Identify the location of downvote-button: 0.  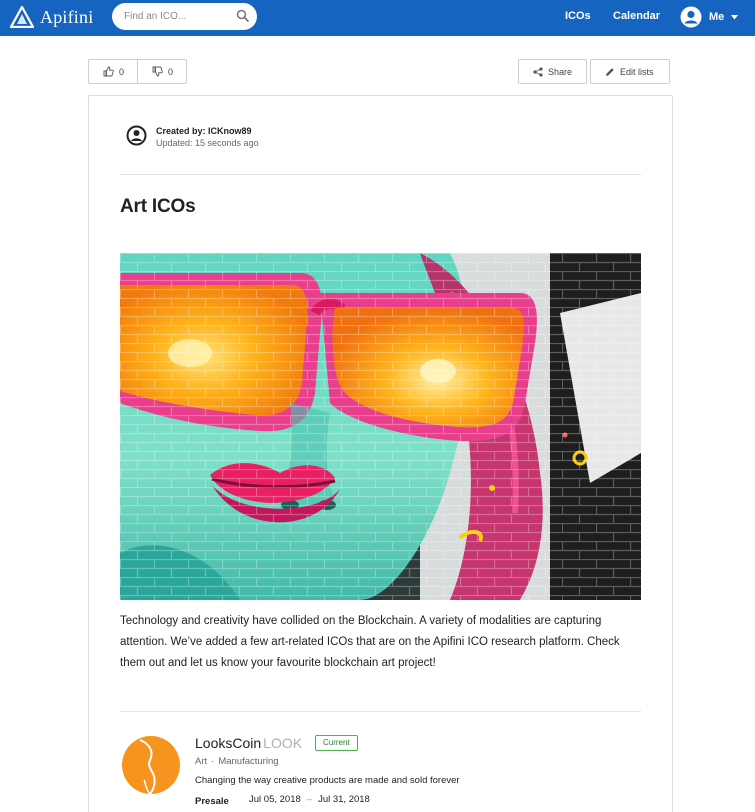
(155, 71).